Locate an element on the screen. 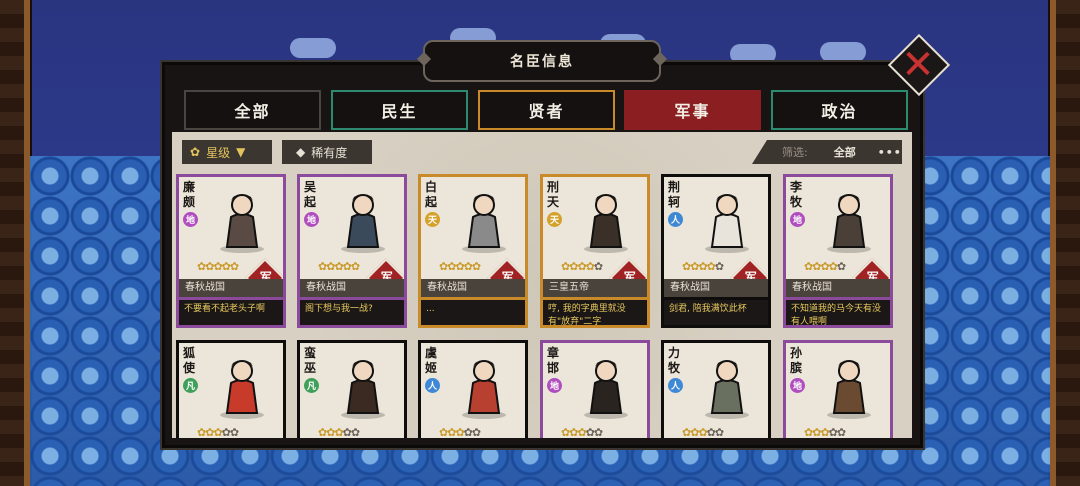  tab-1: 民生 is located at coordinates (399, 110).